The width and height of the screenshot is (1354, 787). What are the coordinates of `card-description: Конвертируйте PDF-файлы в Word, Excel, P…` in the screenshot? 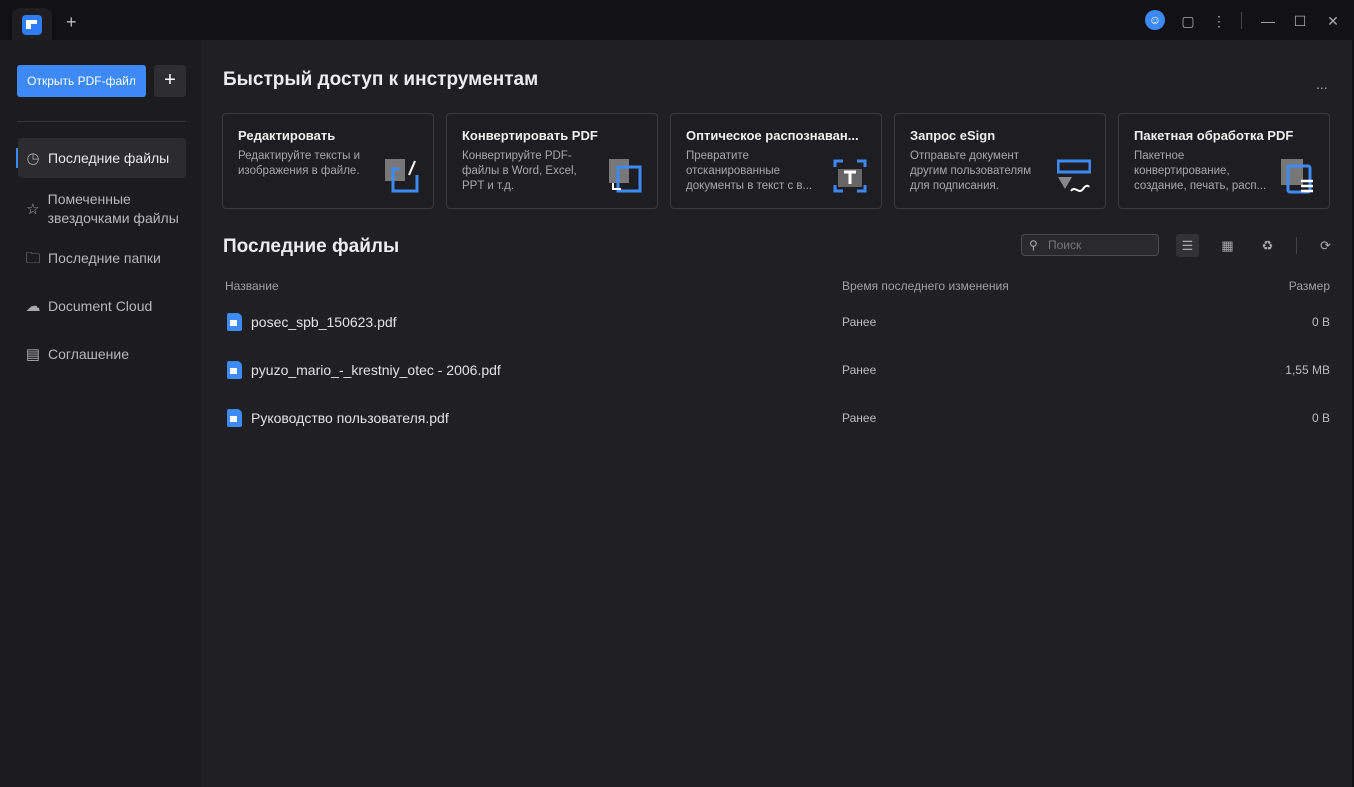 It's located at (519, 171).